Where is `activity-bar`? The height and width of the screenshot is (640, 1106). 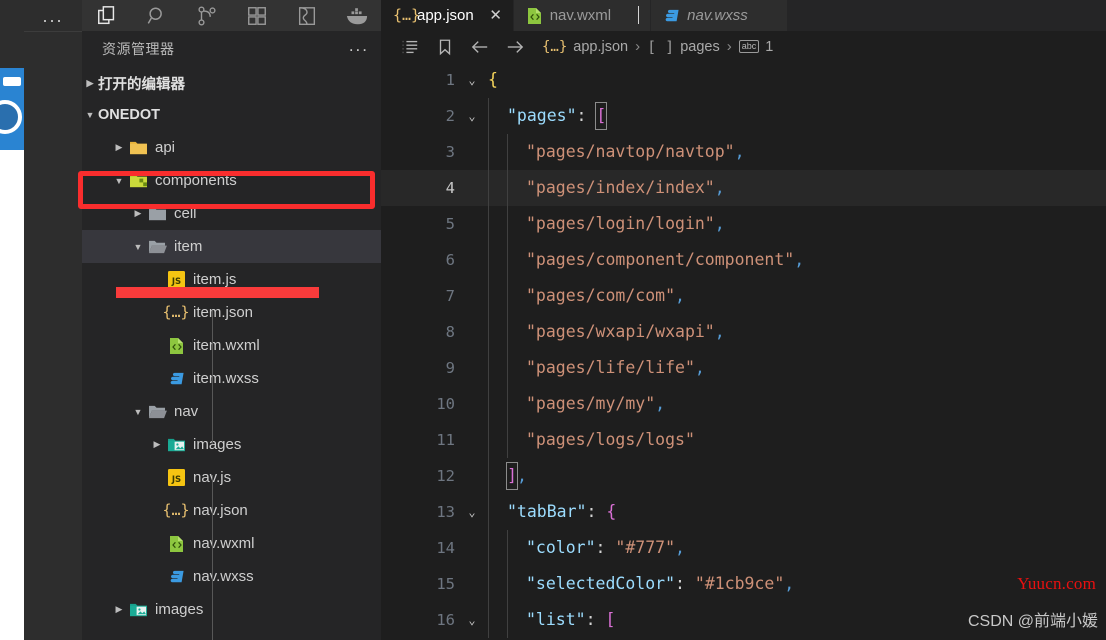
activity-bar is located at coordinates (53, 320).